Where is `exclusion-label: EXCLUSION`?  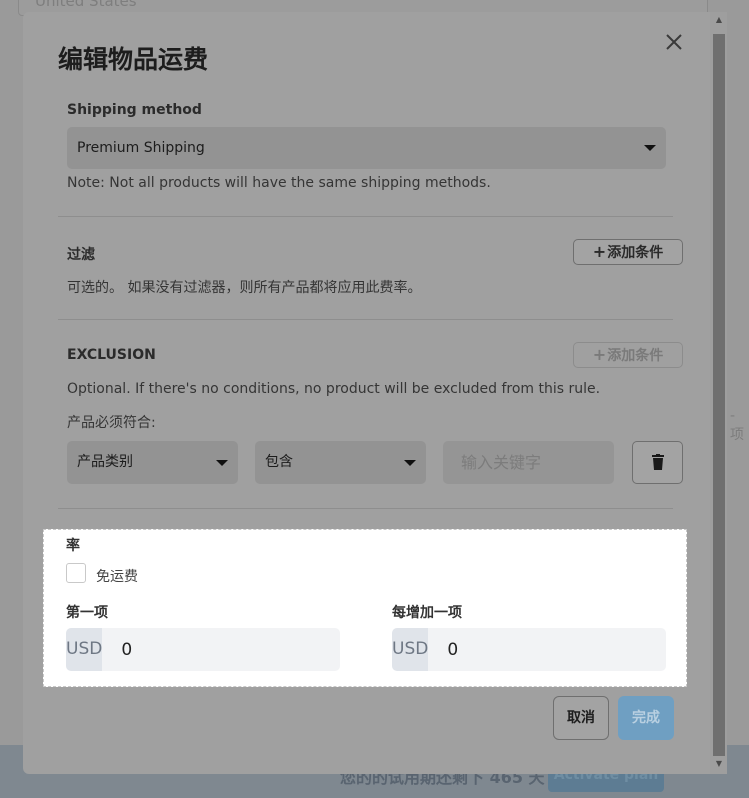 exclusion-label: EXCLUSION is located at coordinates (111, 355).